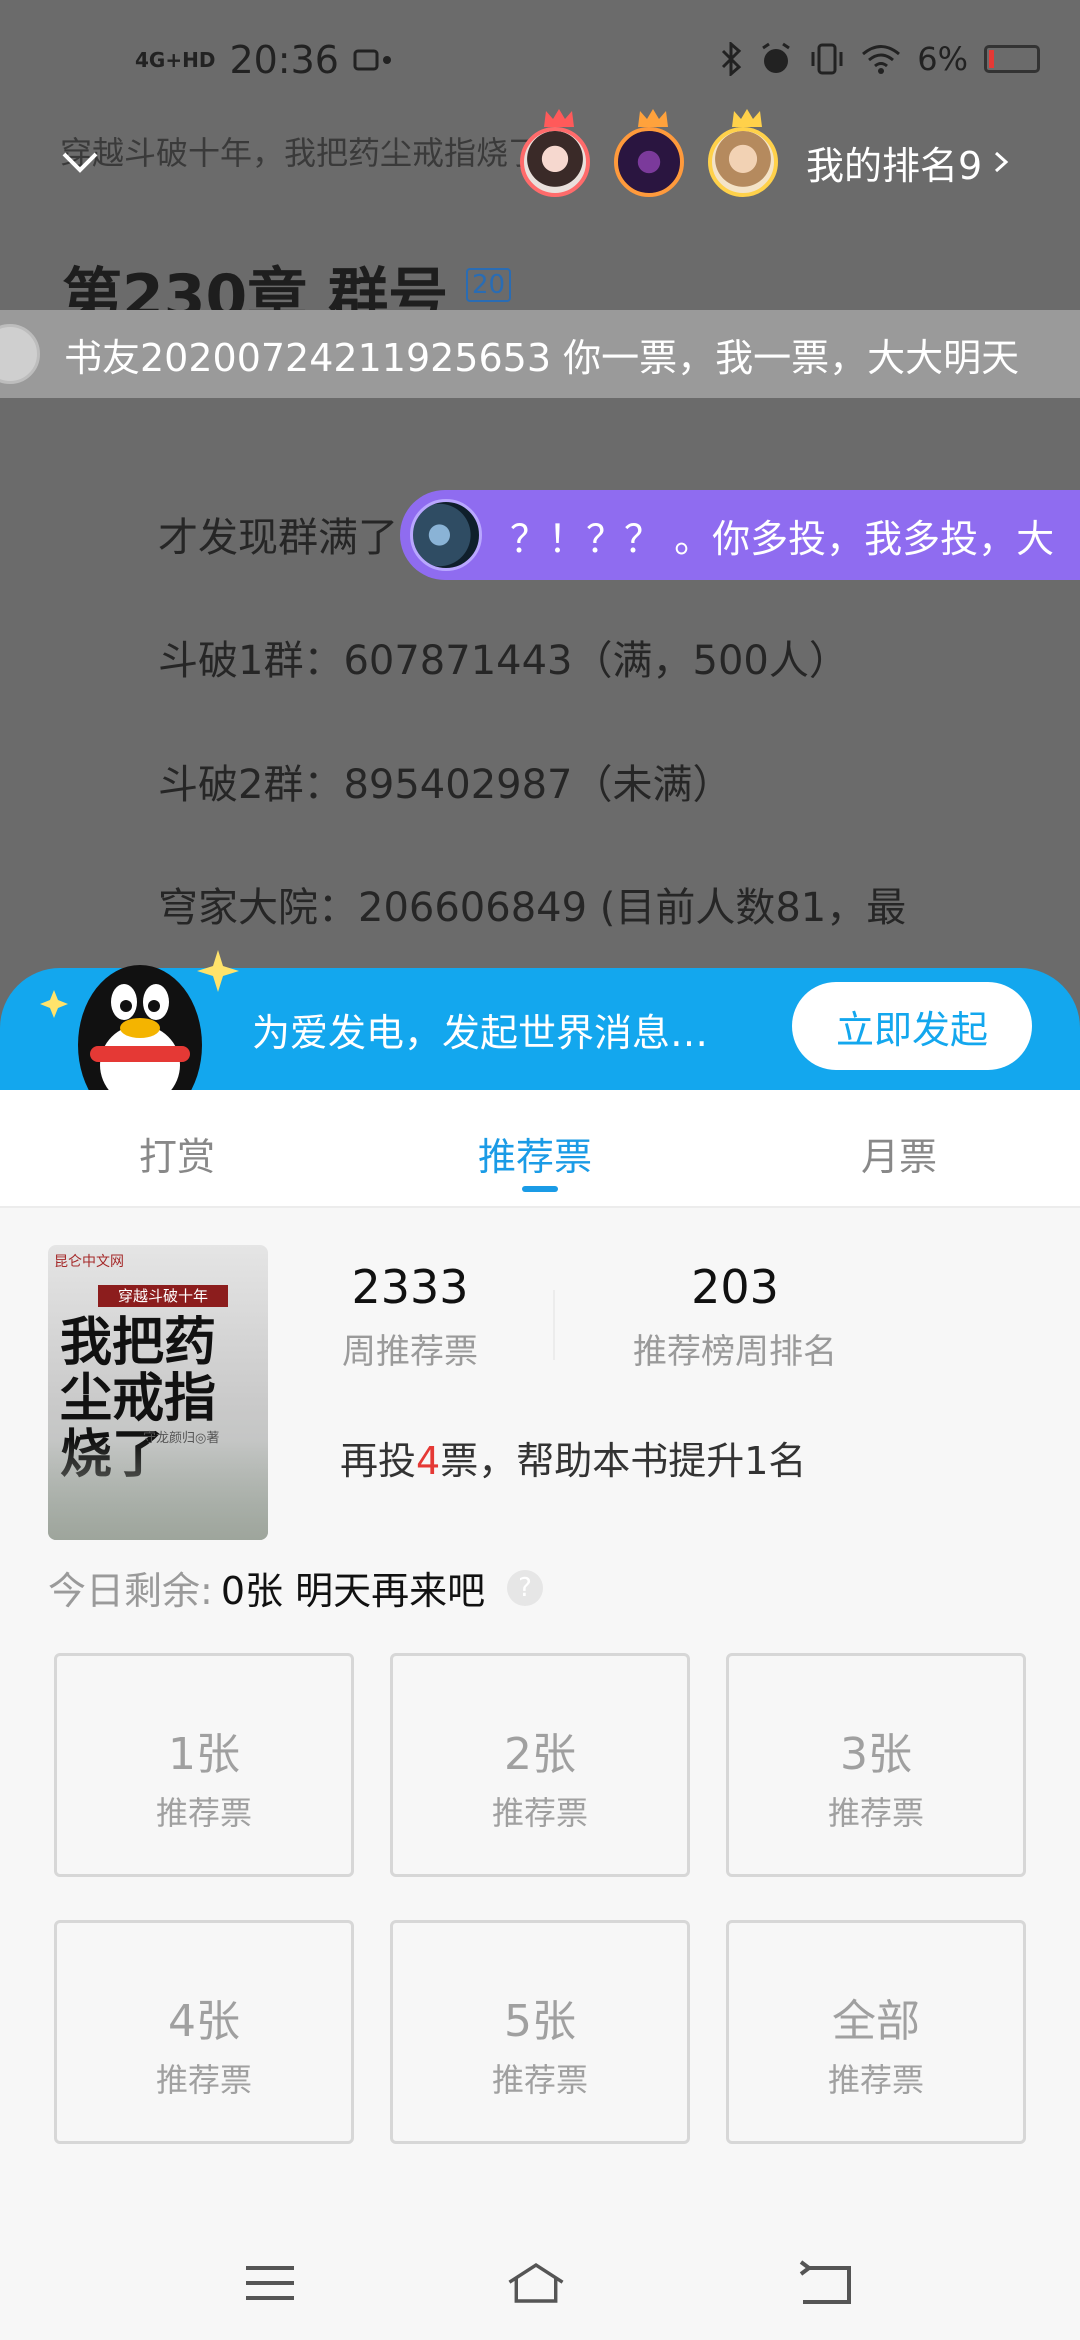 The height and width of the screenshot is (2340, 1080). Describe the element at coordinates (827, 59) in the screenshot. I see `vibrate-icon` at that location.